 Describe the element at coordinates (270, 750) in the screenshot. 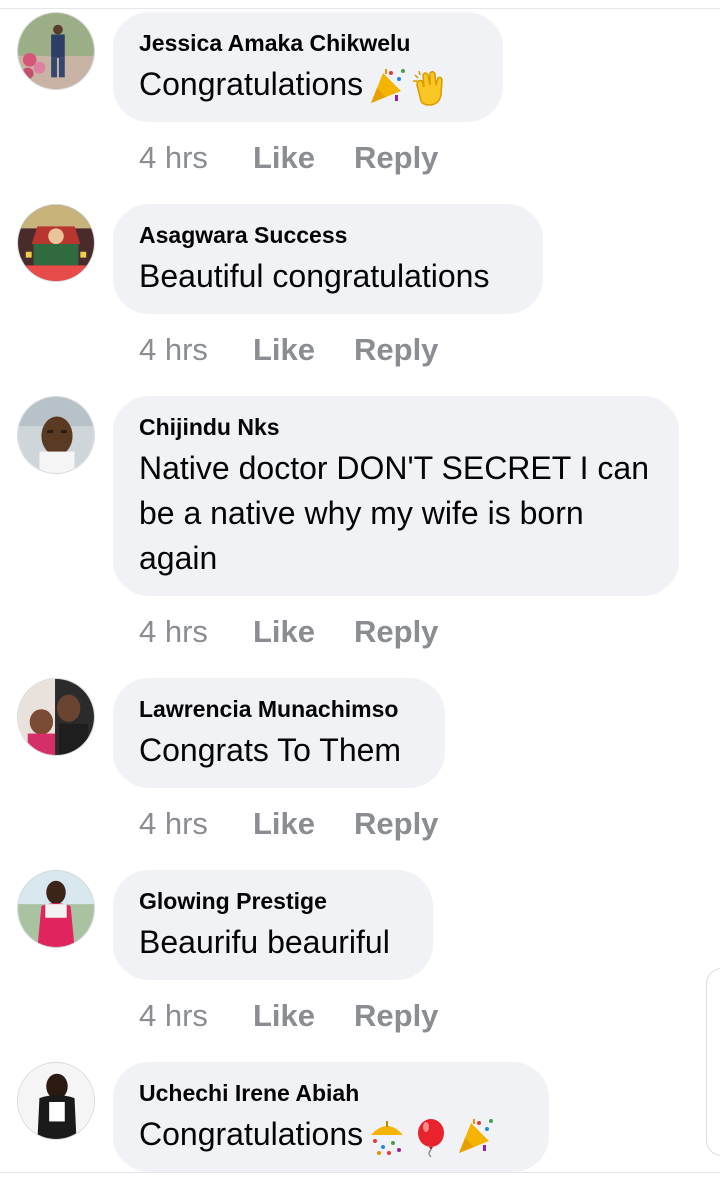

I see `comment-text: Congrats To Them` at that location.